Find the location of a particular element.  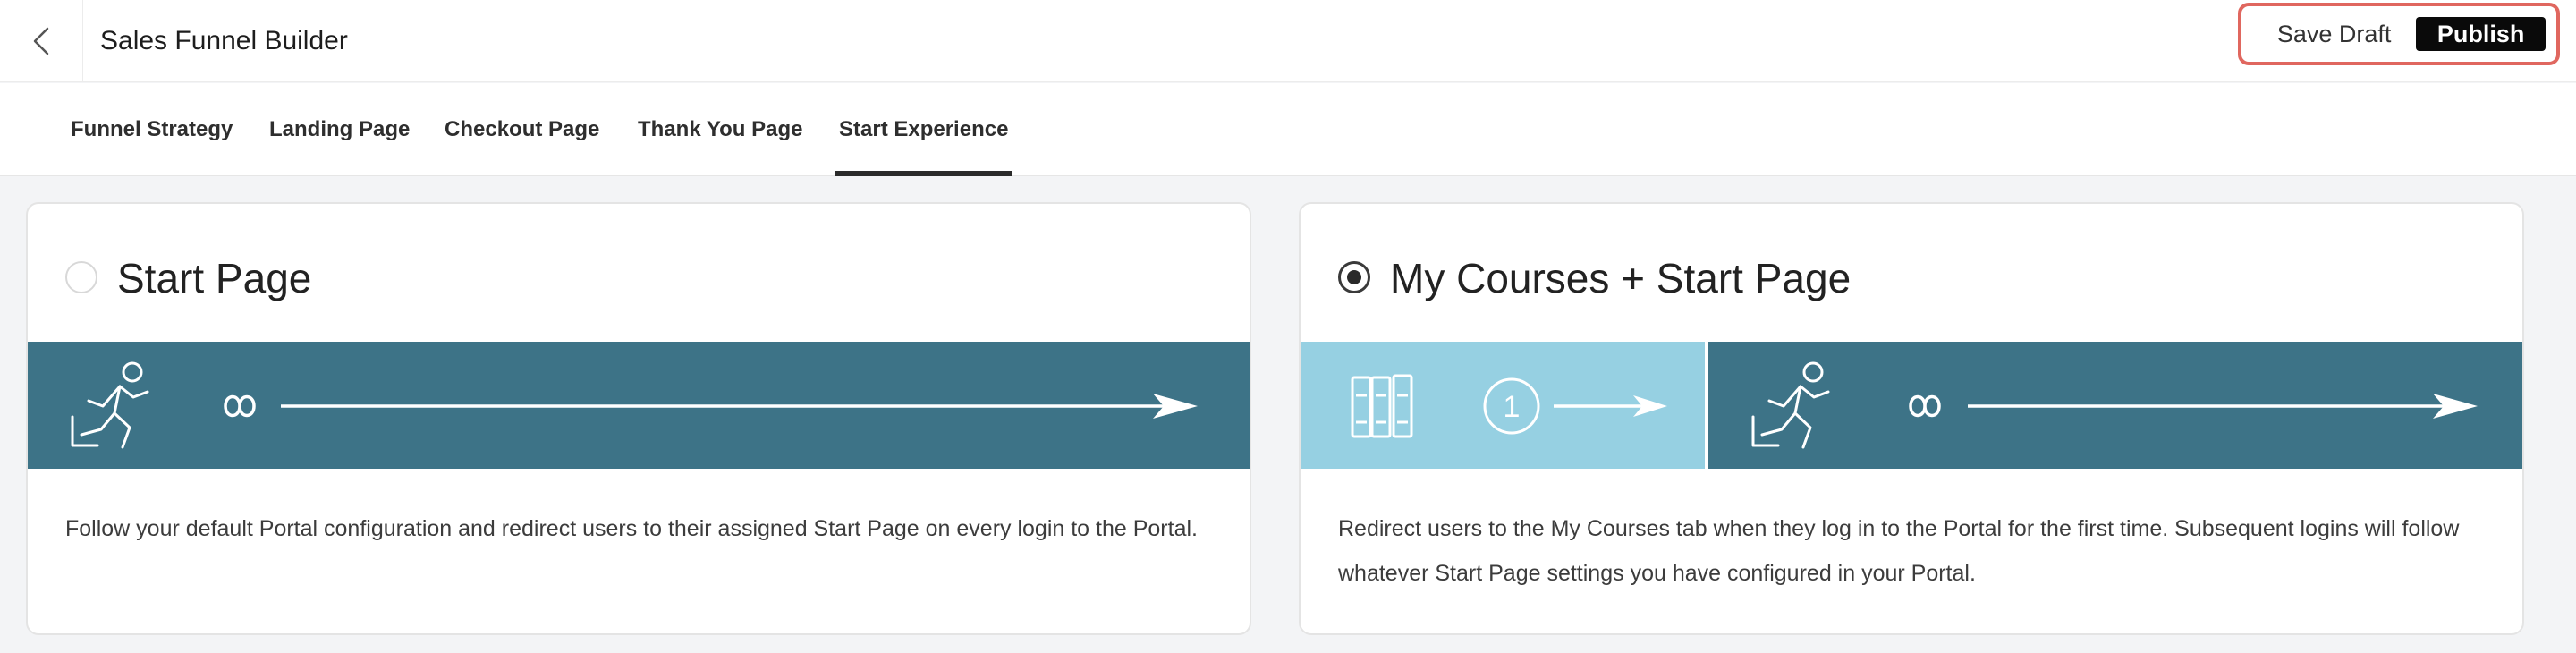

my-courses-radio is located at coordinates (1354, 277).